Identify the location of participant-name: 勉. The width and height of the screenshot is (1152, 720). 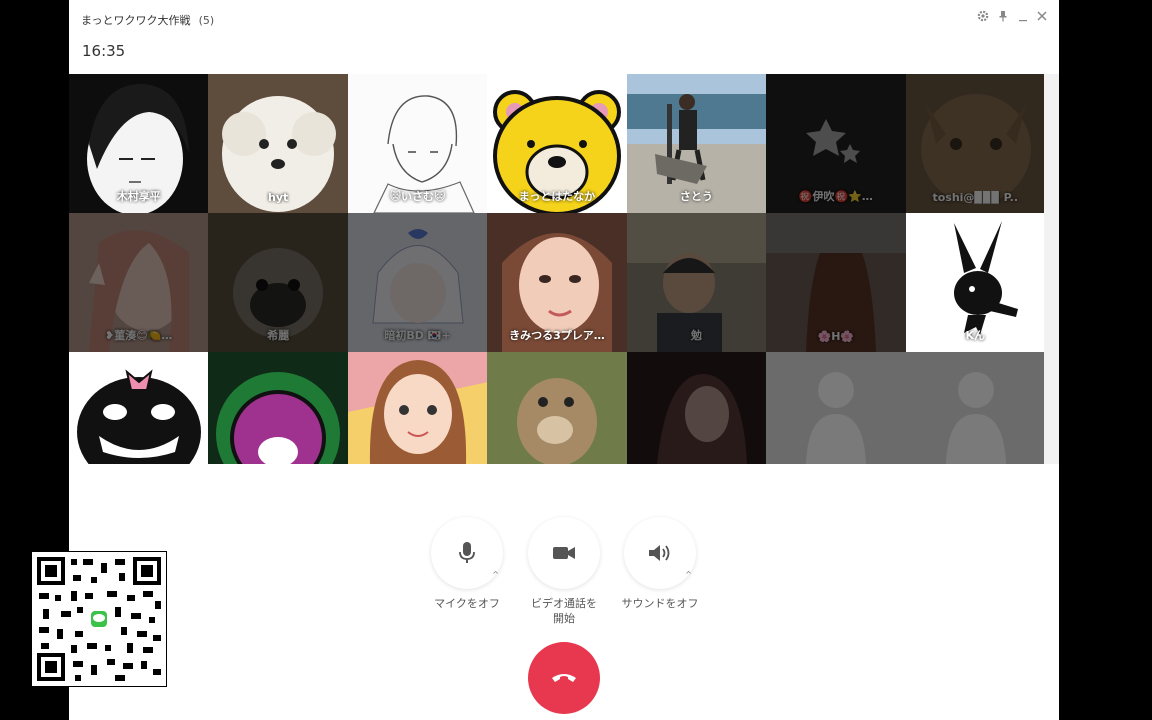
(696, 335).